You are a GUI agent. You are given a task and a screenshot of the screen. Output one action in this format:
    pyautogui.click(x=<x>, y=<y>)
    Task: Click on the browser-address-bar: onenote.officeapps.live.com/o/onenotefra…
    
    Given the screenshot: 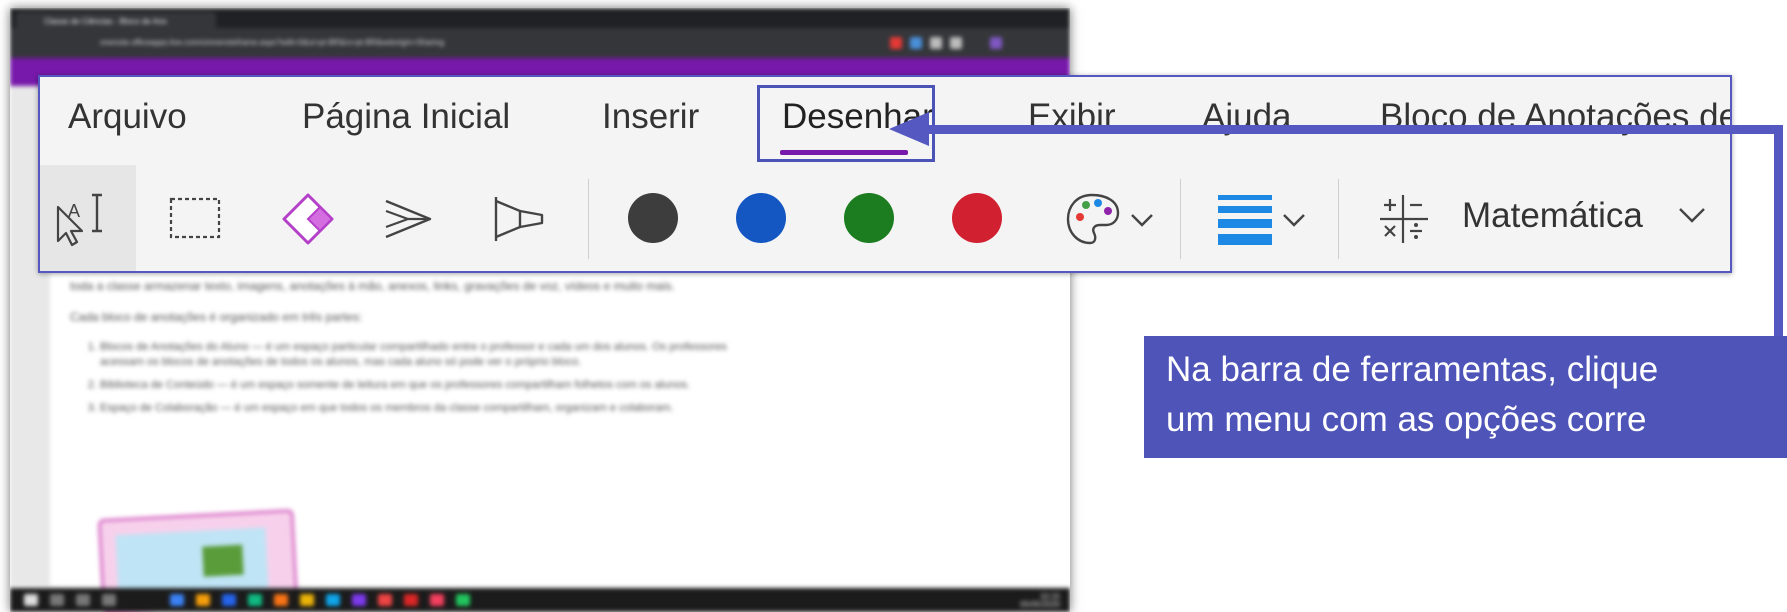 What is the action you would take?
    pyautogui.click(x=540, y=43)
    